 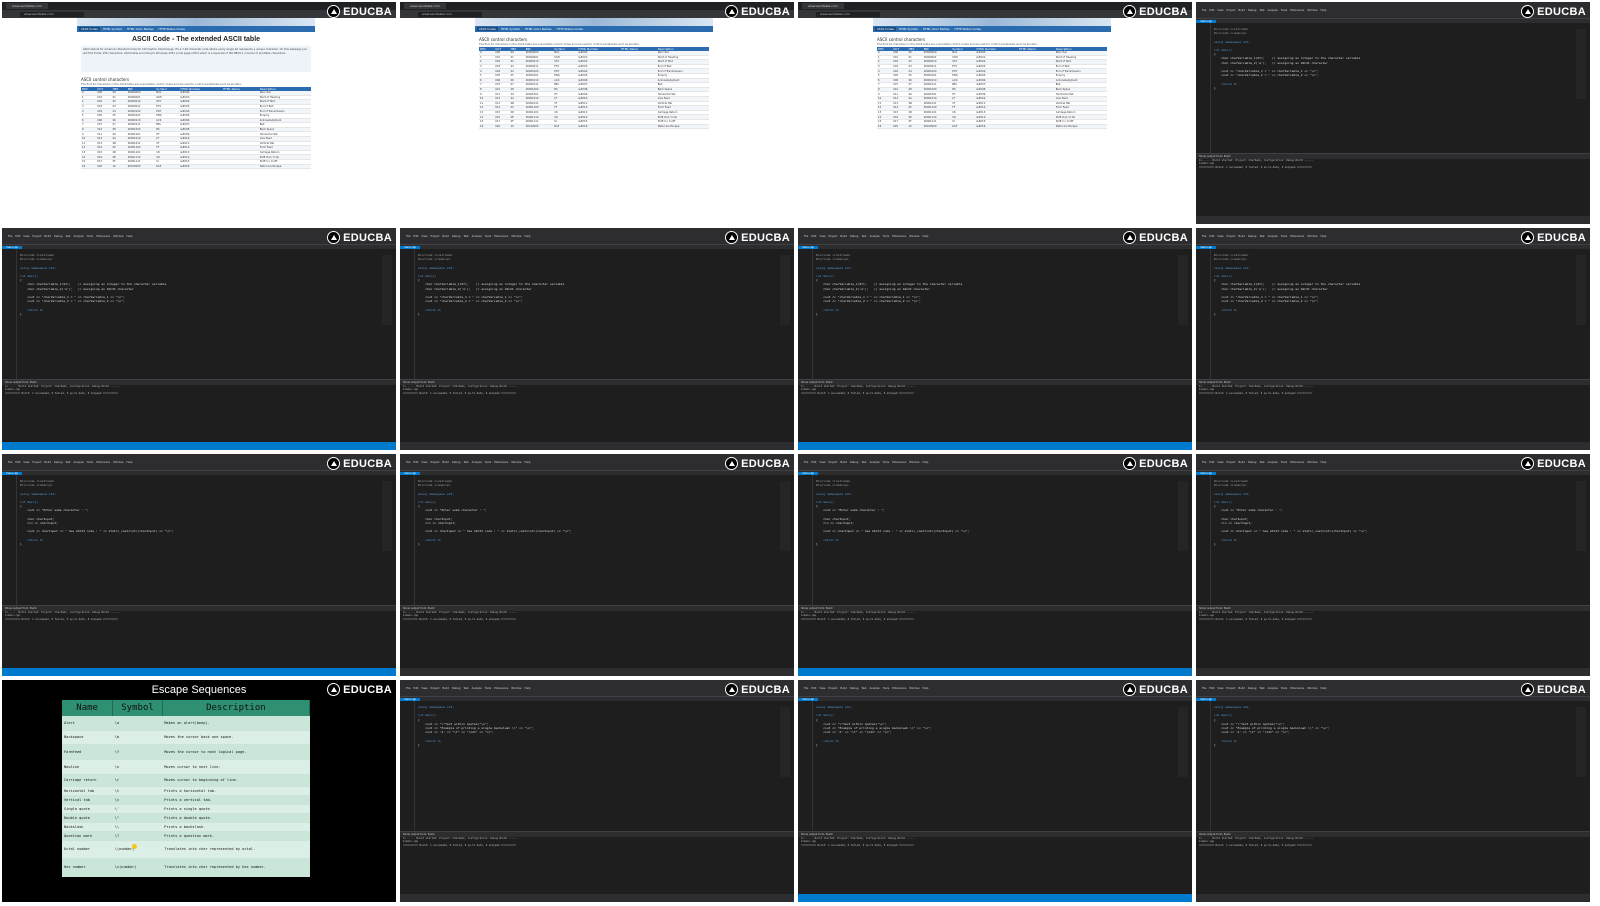 What do you see at coordinates (569, 29) in the screenshot?
I see `nav-tab: HTTP Status Codes` at bounding box center [569, 29].